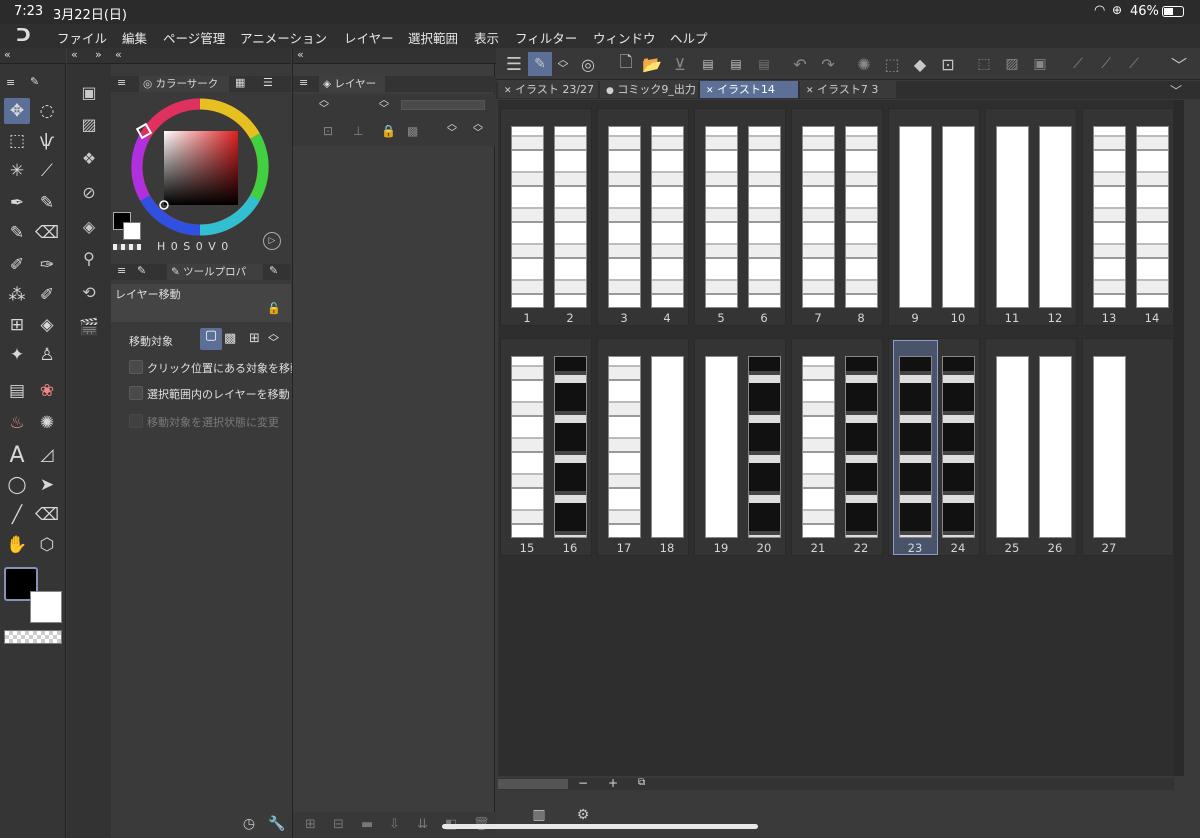  What do you see at coordinates (452, 129) in the screenshot?
I see `layer-stepper-icon: ︿ ﹀` at bounding box center [452, 129].